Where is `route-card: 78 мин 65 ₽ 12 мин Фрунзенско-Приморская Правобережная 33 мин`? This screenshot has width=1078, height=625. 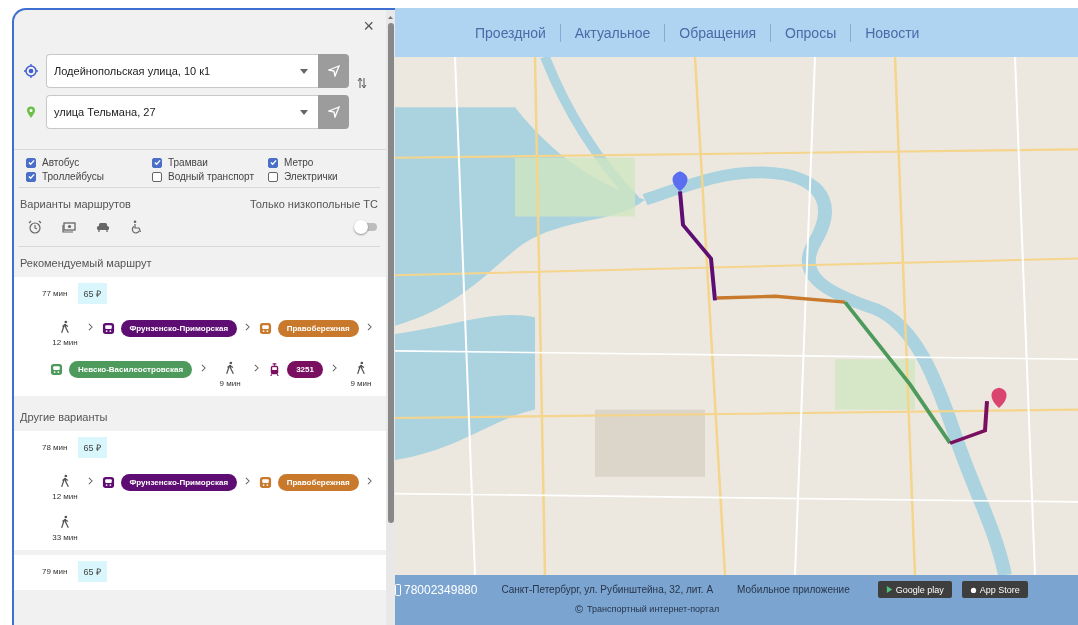 route-card: 78 мин 65 ₽ 12 мин Фрунзенско-Приморская Правобережная 33 мин is located at coordinates (200, 490).